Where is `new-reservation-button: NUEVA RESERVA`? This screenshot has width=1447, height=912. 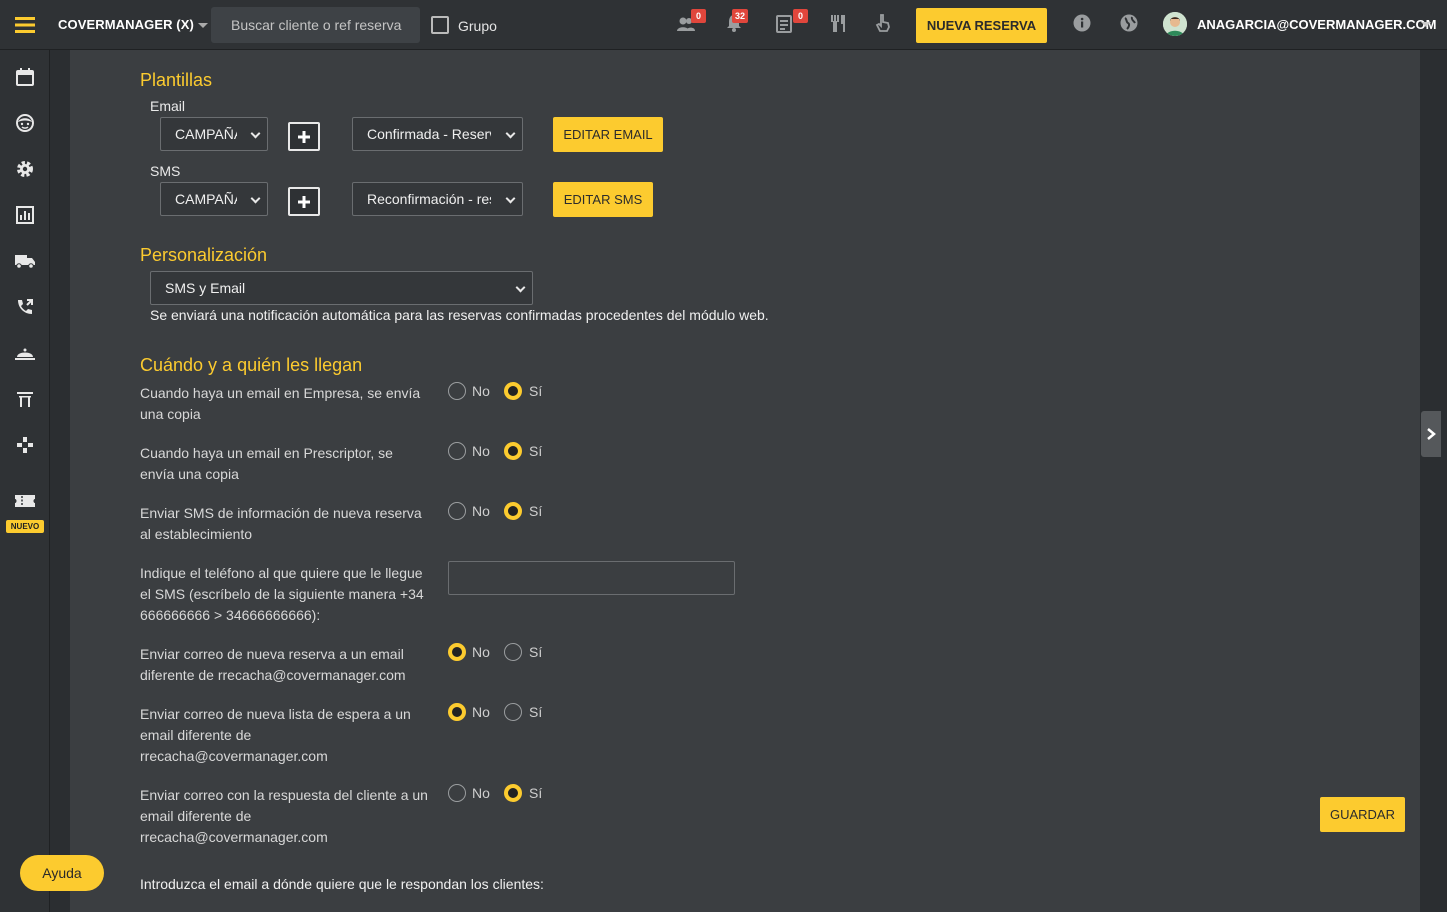
new-reservation-button: NUEVA RESERVA is located at coordinates (981, 25).